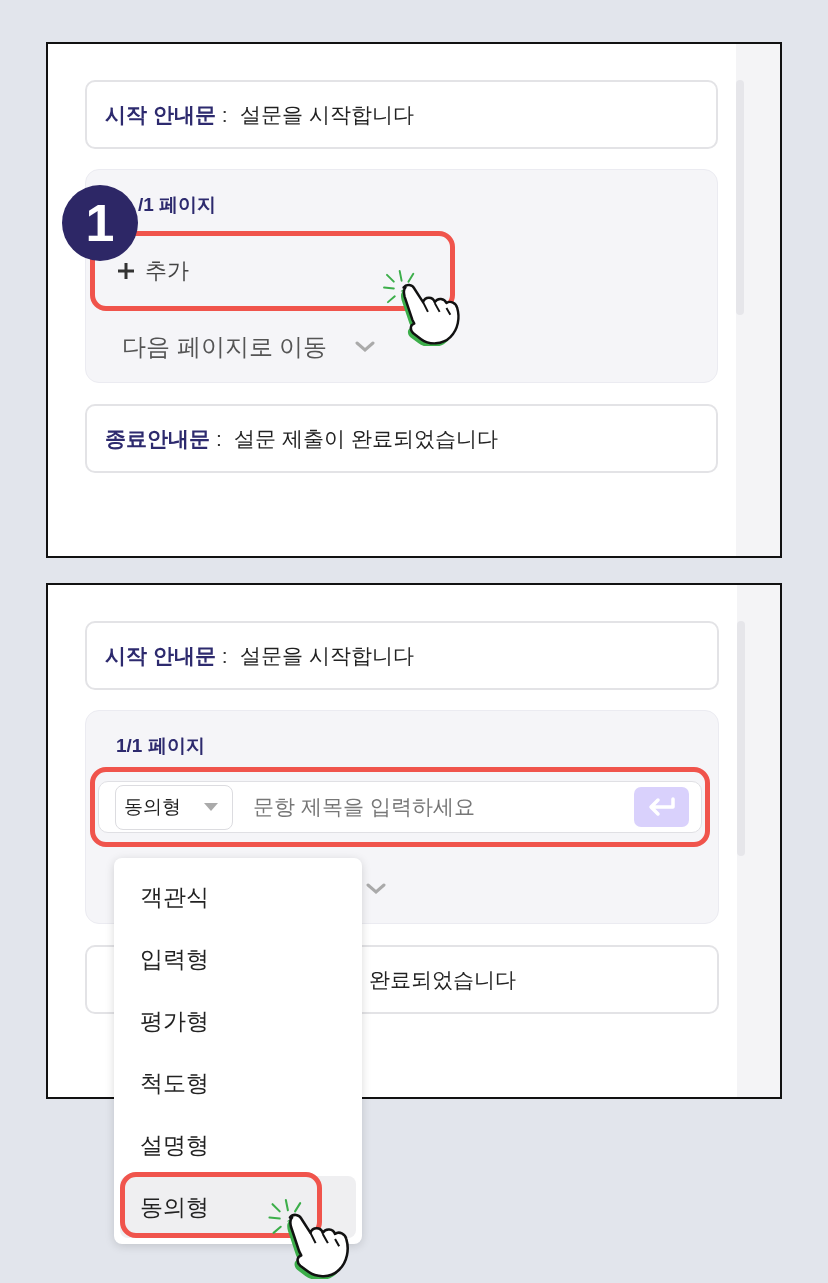  I want to click on menu-item: 척도형, so click(238, 1083).